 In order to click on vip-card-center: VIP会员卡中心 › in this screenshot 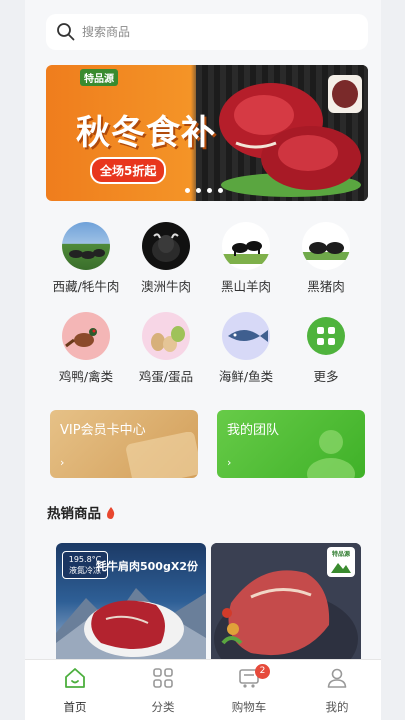, I will do `click(124, 444)`.